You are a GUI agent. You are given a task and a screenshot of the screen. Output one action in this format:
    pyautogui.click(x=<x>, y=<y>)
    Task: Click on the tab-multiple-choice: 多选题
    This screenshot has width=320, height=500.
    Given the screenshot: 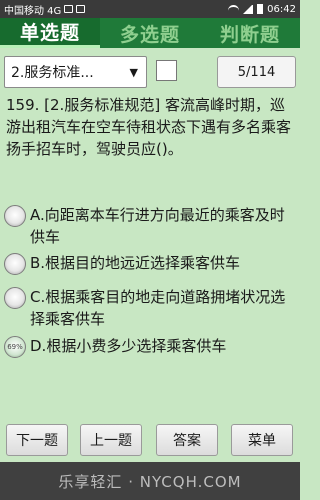 What is the action you would take?
    pyautogui.click(x=150, y=33)
    